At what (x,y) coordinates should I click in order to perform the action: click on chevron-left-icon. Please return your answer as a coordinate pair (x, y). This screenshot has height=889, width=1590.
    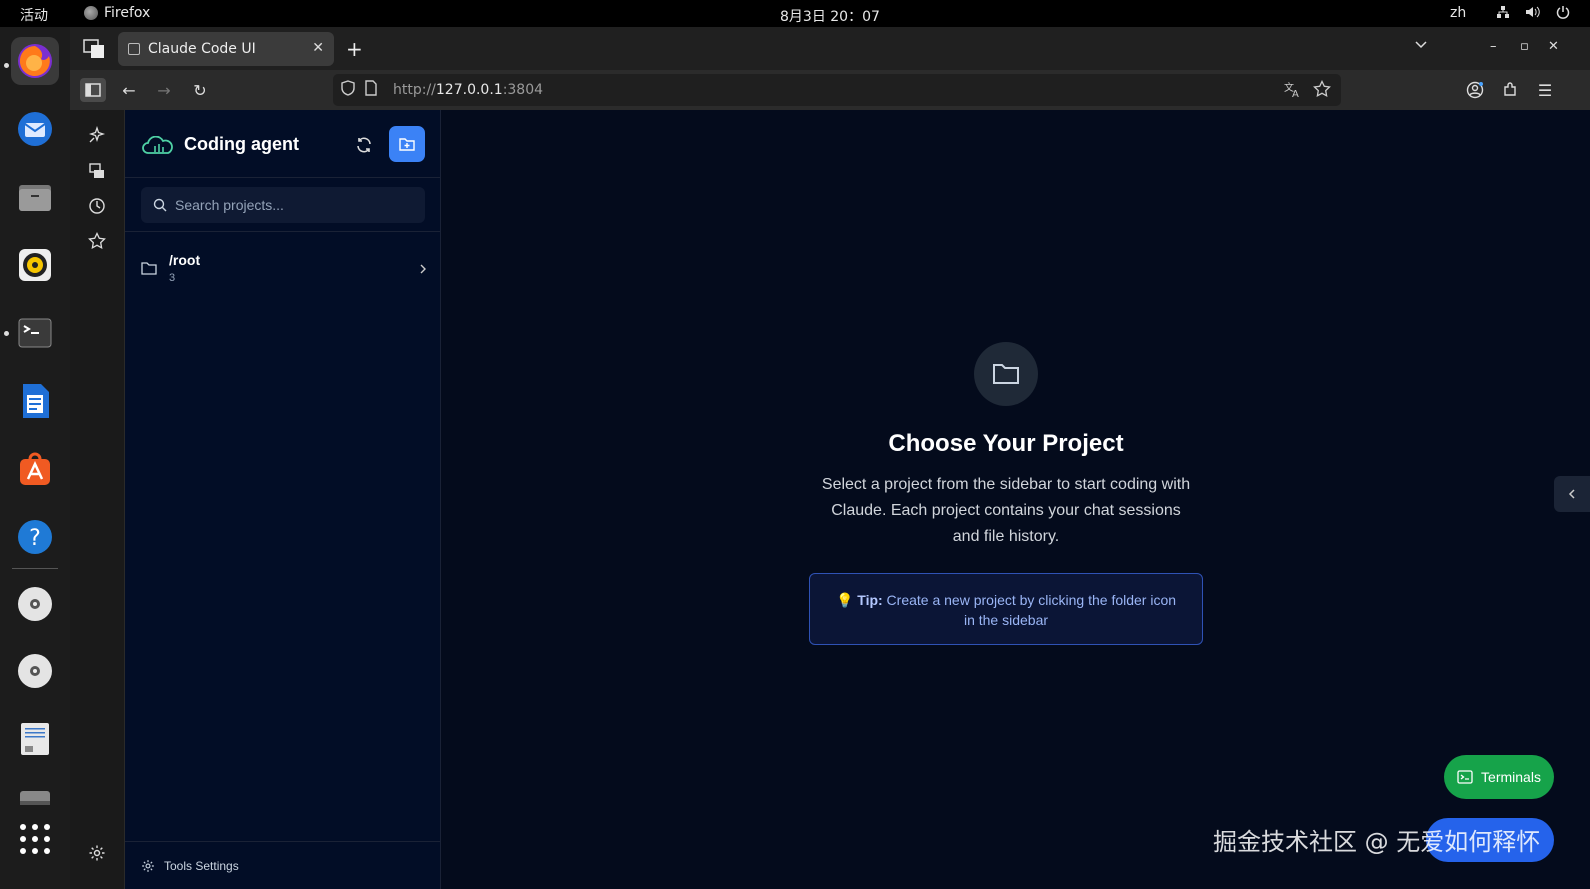
    Looking at the image, I should click on (1571, 494).